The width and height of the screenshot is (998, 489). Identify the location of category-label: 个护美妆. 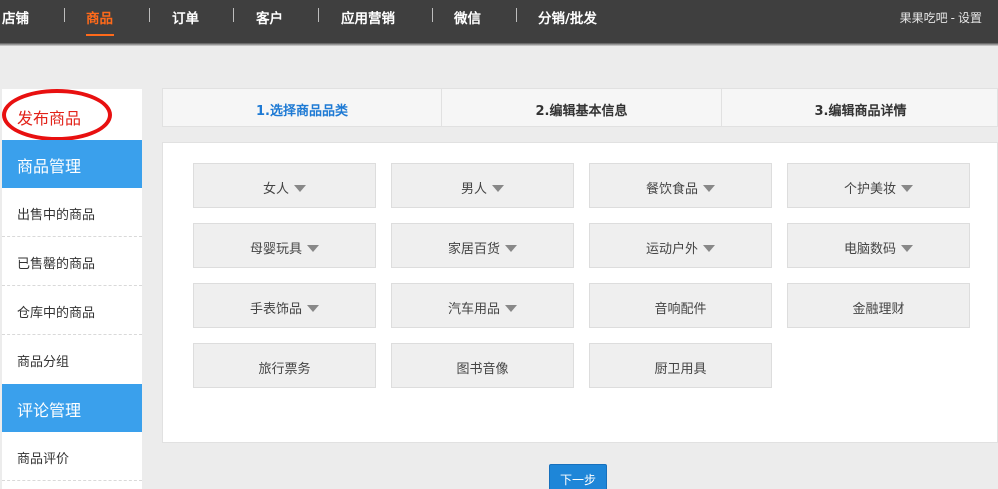
(869, 189).